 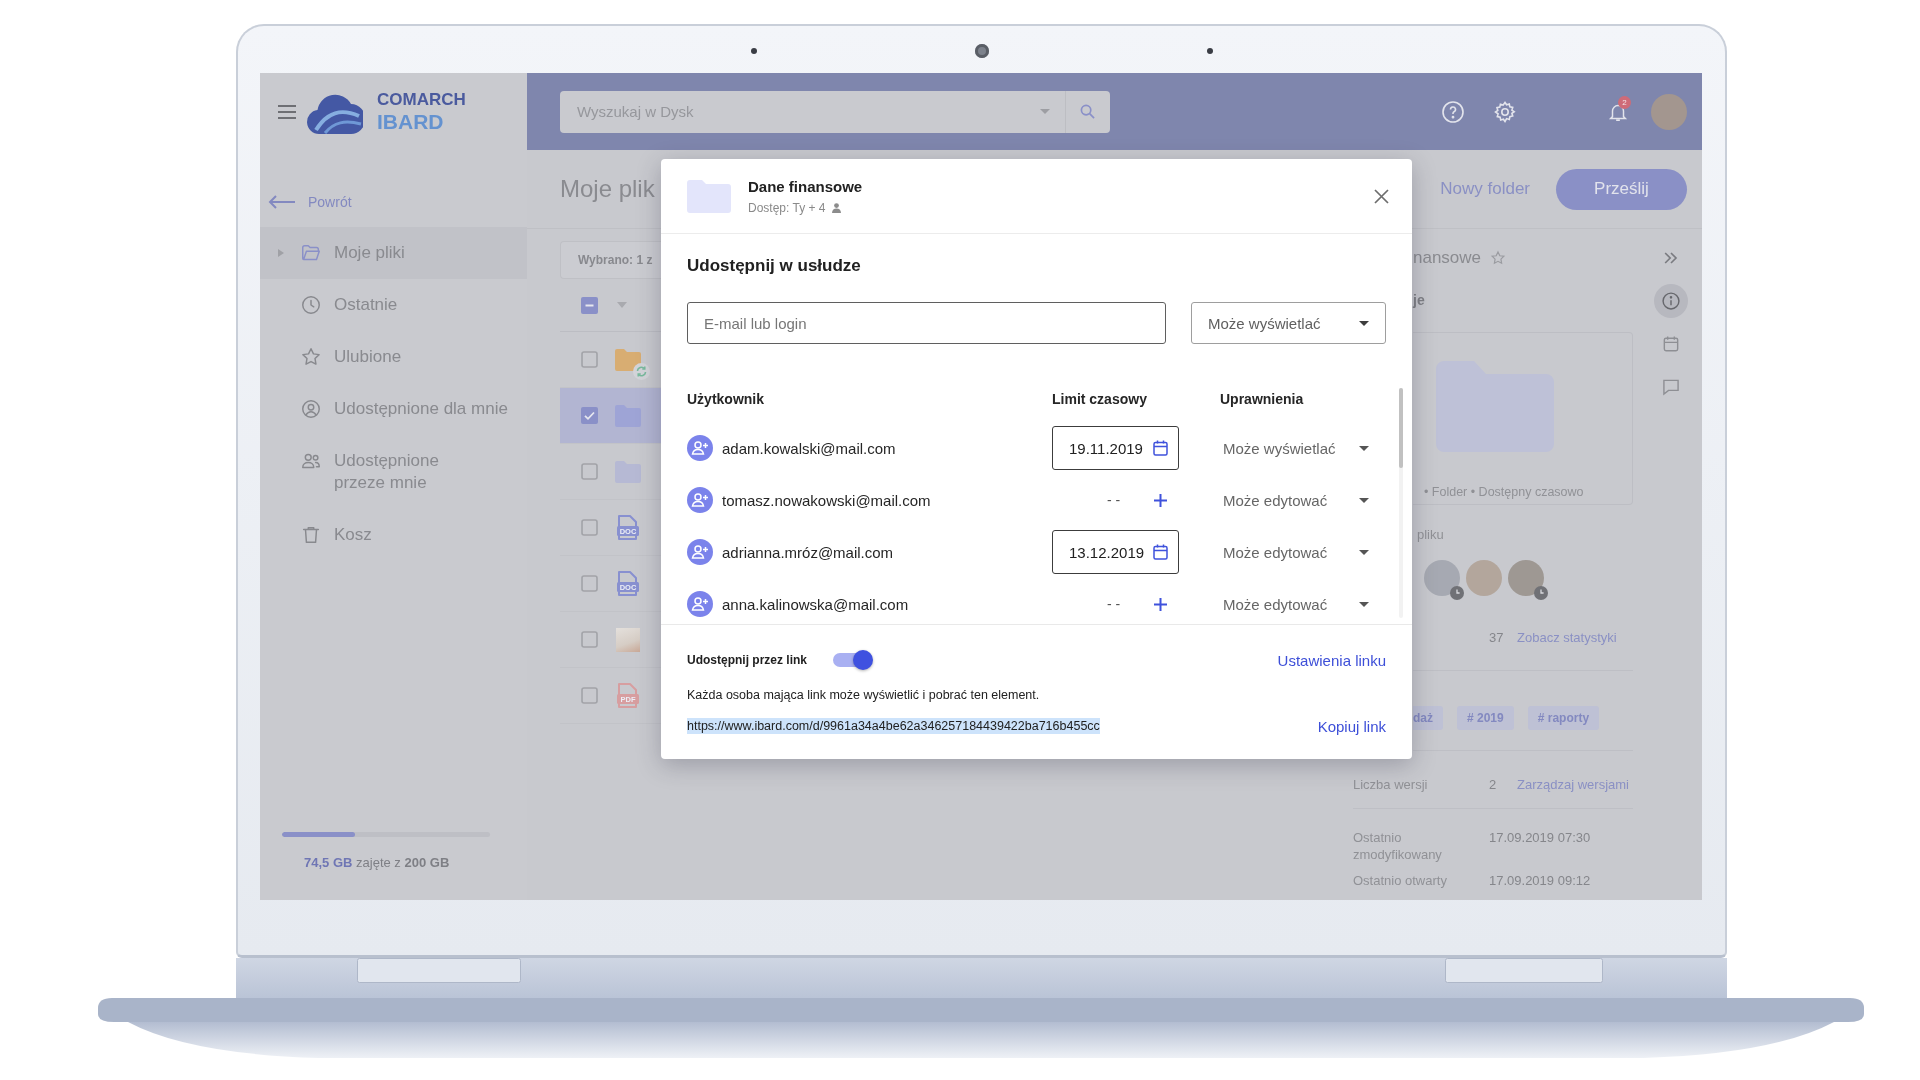 I want to click on access-summary: Dostęp: Ty + 4, so click(x=787, y=207).